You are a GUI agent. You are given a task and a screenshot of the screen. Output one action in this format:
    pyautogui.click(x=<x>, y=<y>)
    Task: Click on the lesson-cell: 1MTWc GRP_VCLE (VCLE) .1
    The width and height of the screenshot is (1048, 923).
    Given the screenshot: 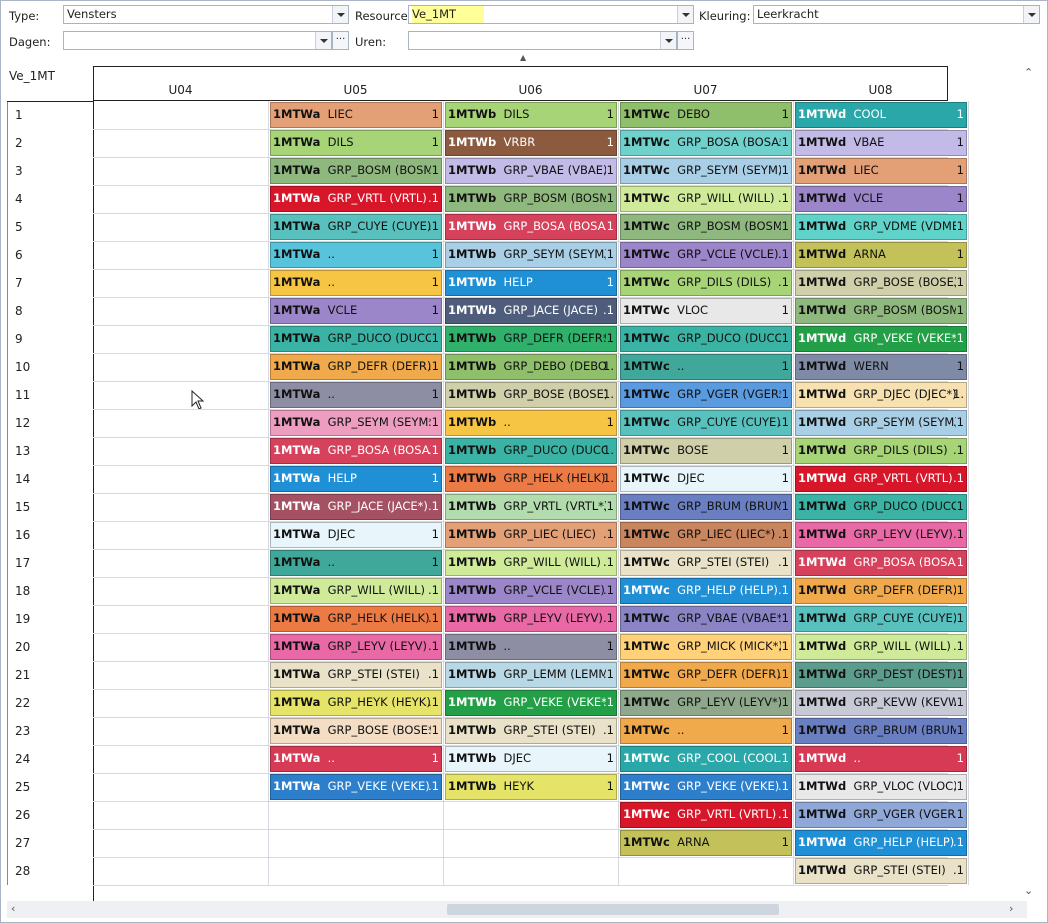 What is the action you would take?
    pyautogui.click(x=706, y=255)
    